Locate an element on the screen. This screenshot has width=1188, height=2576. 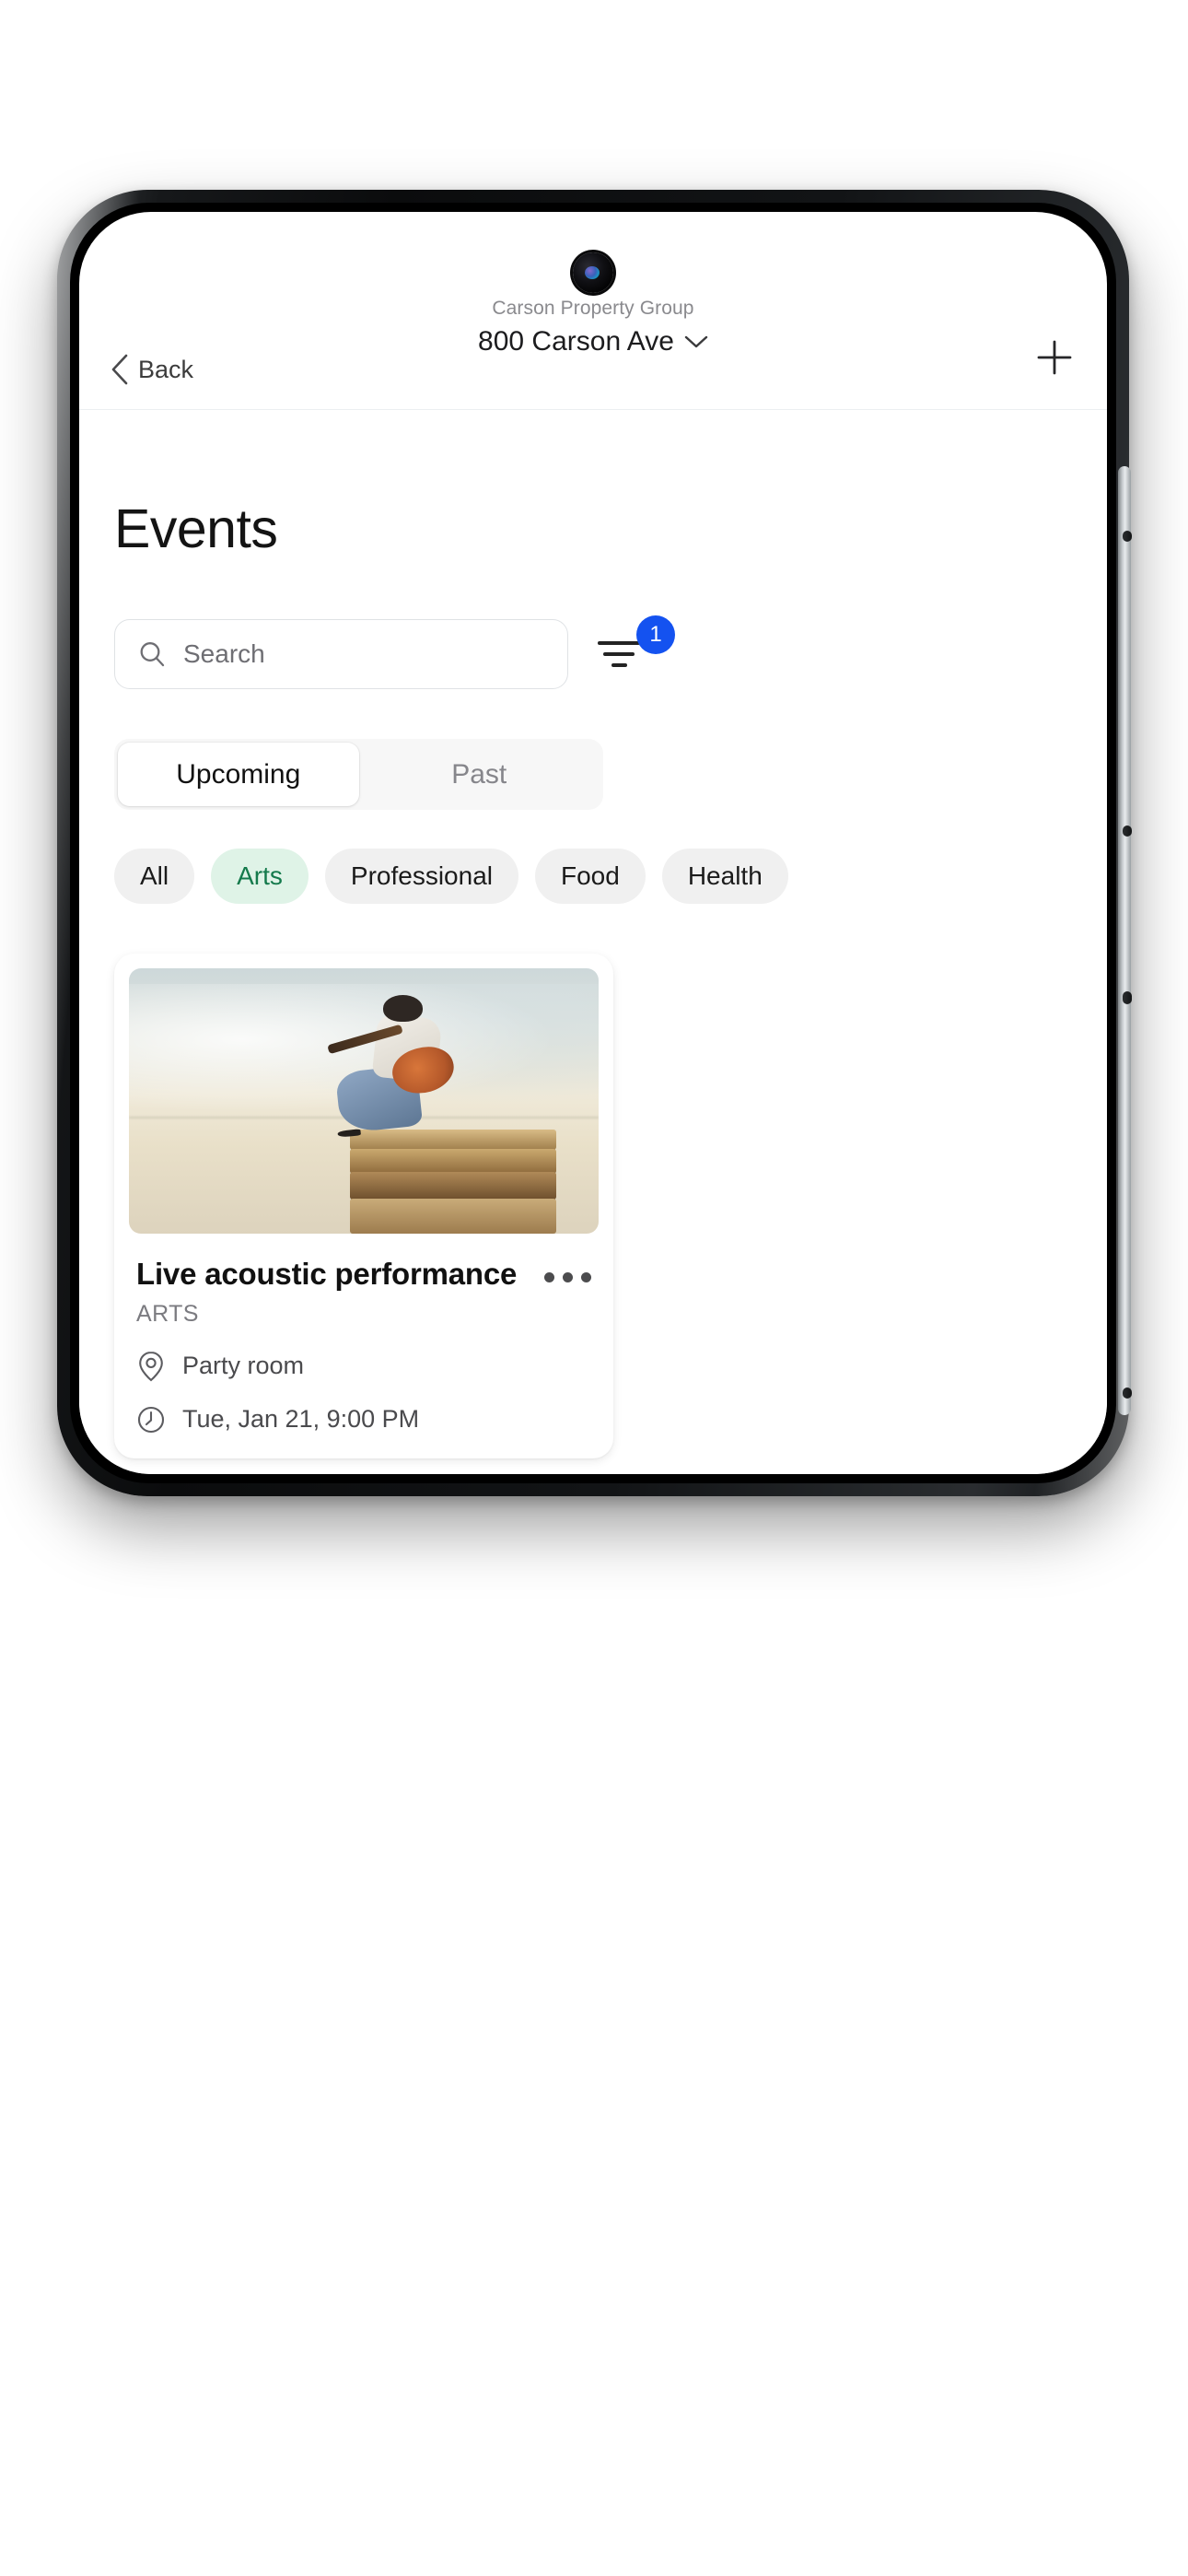
category-filter-row: All Arts Professional Food Health is located at coordinates (610, 876).